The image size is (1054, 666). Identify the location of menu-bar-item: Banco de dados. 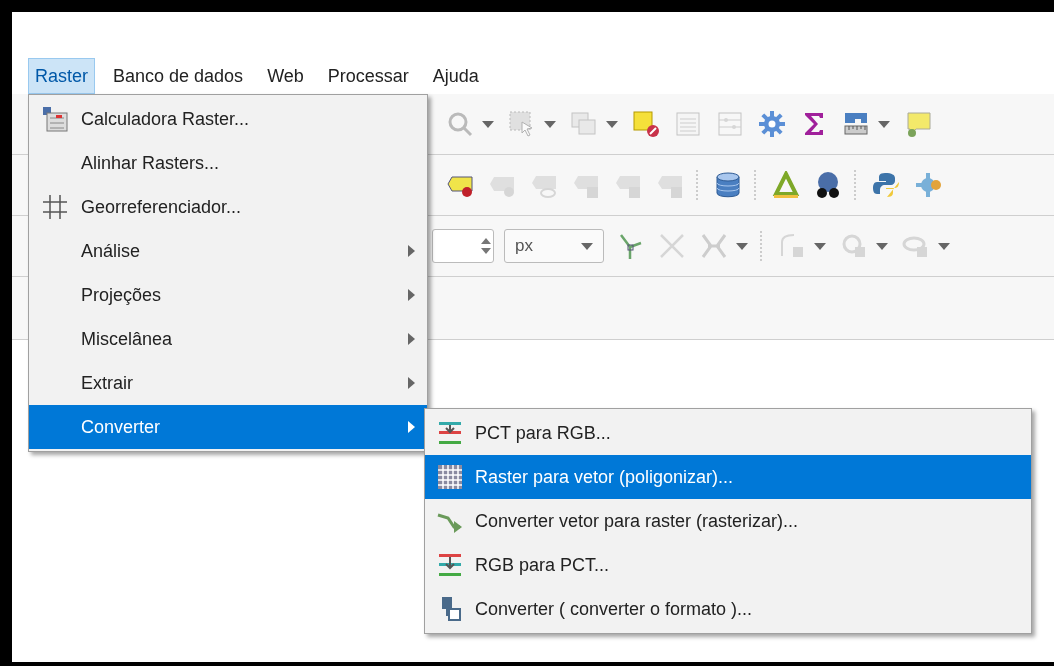
(178, 76).